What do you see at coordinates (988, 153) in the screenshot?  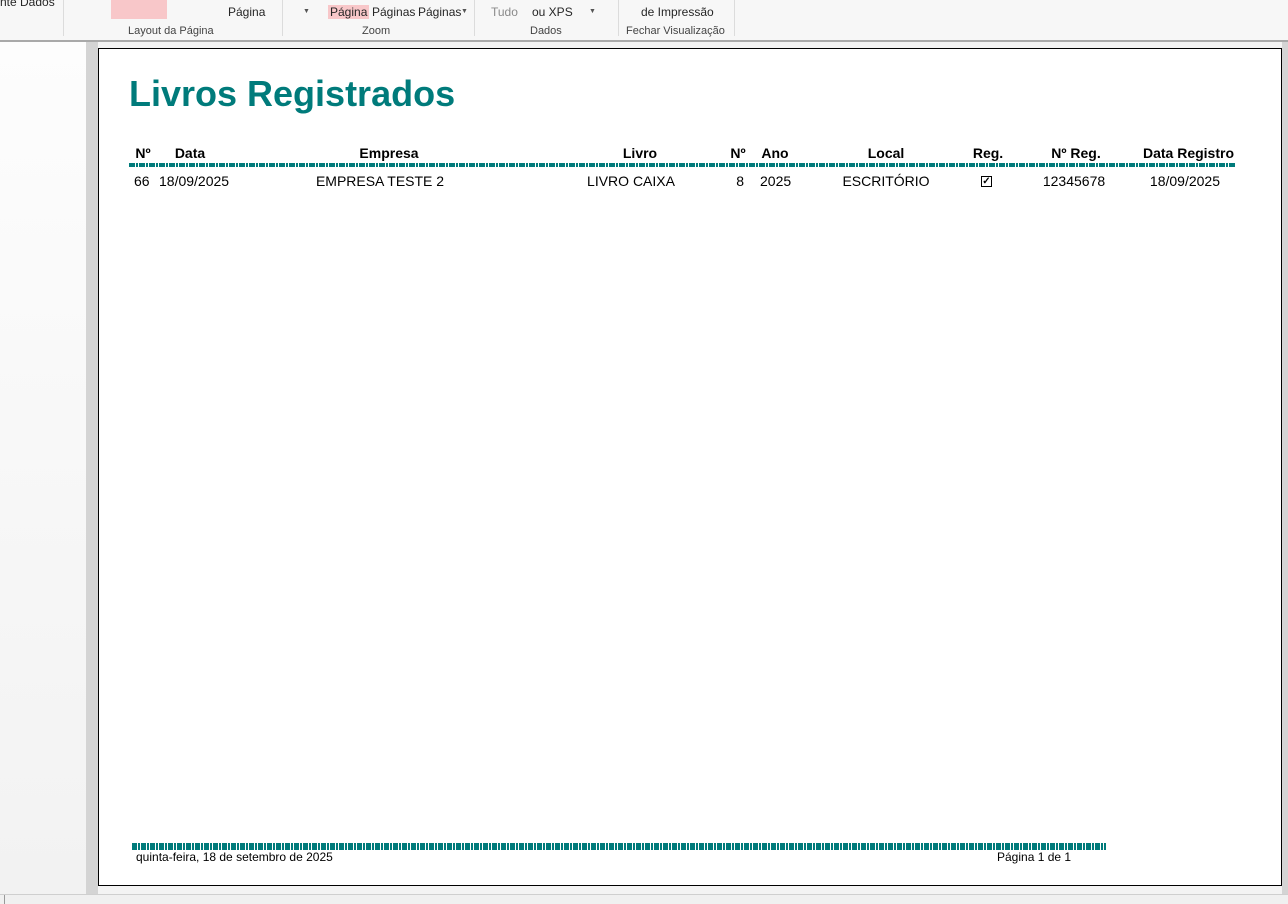 I see `col-header-registered: Reg.` at bounding box center [988, 153].